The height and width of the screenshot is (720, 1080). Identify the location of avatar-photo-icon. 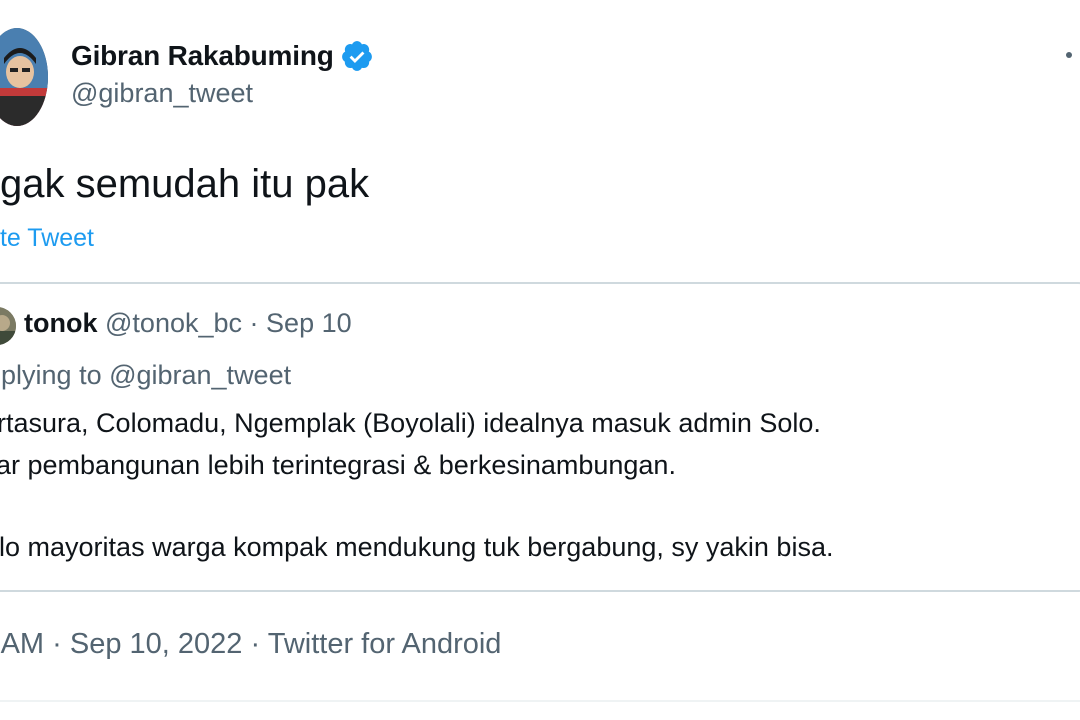
(24, 77).